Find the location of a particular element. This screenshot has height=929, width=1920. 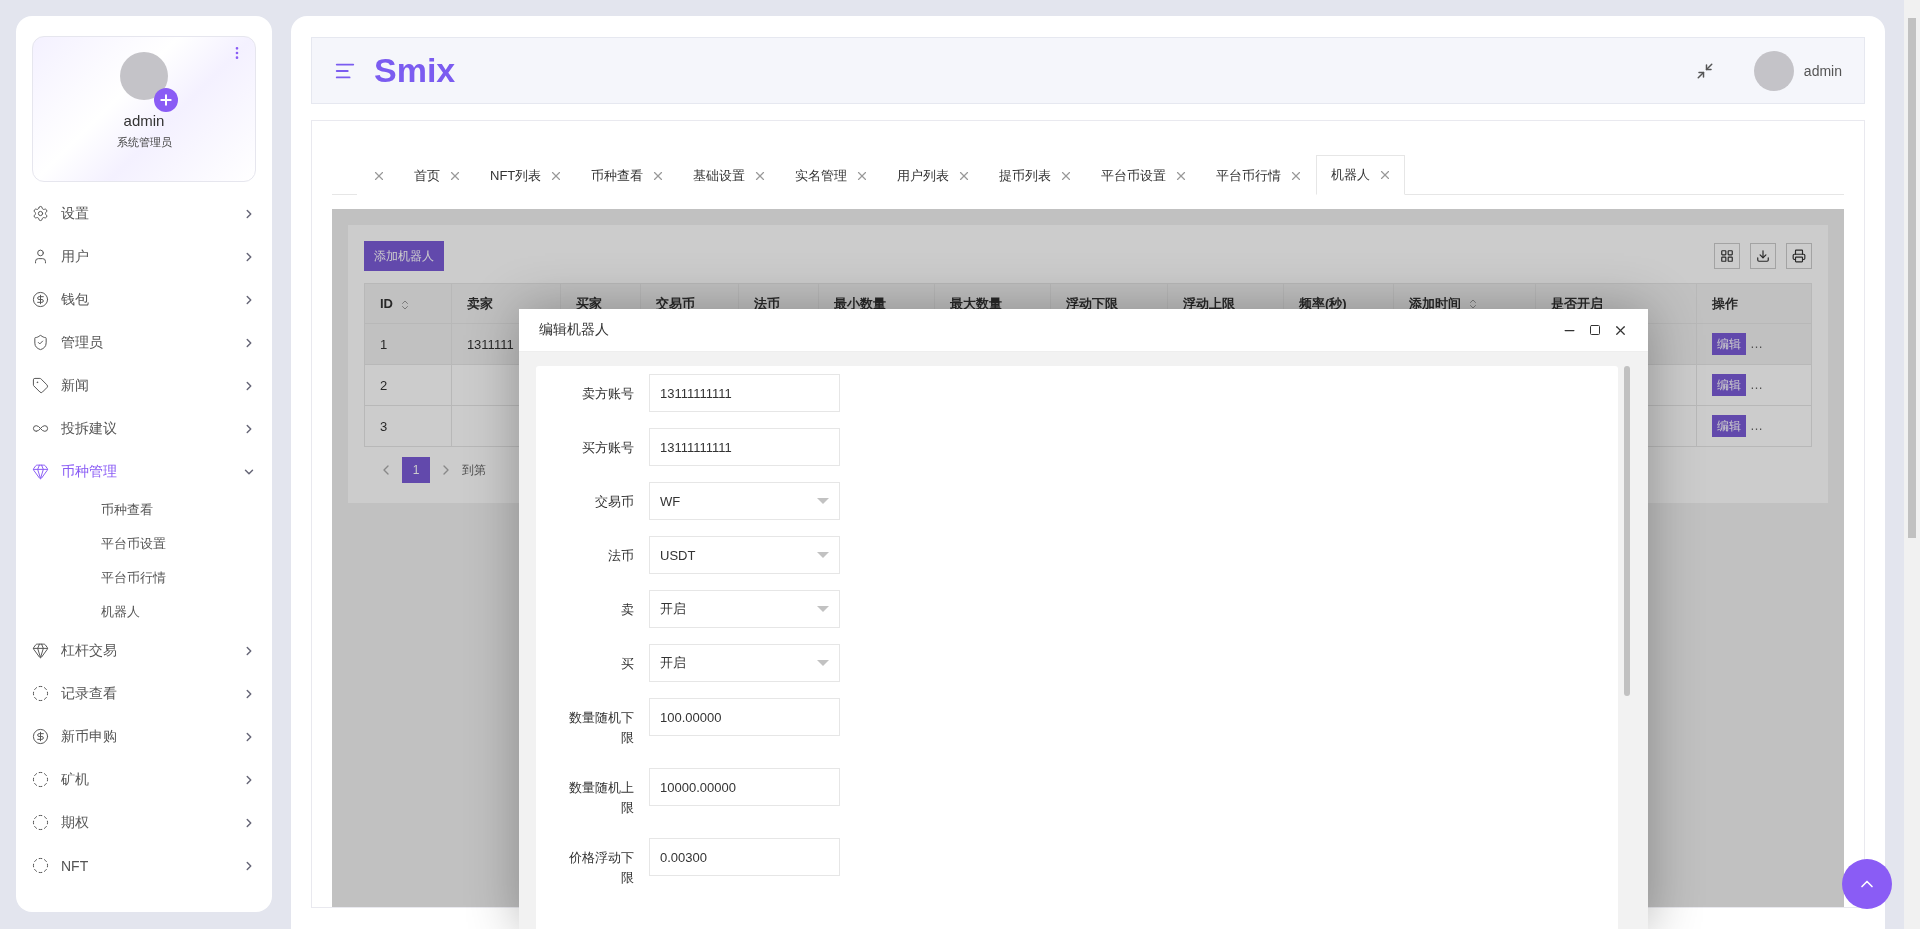

avatar is located at coordinates (1773, 70).